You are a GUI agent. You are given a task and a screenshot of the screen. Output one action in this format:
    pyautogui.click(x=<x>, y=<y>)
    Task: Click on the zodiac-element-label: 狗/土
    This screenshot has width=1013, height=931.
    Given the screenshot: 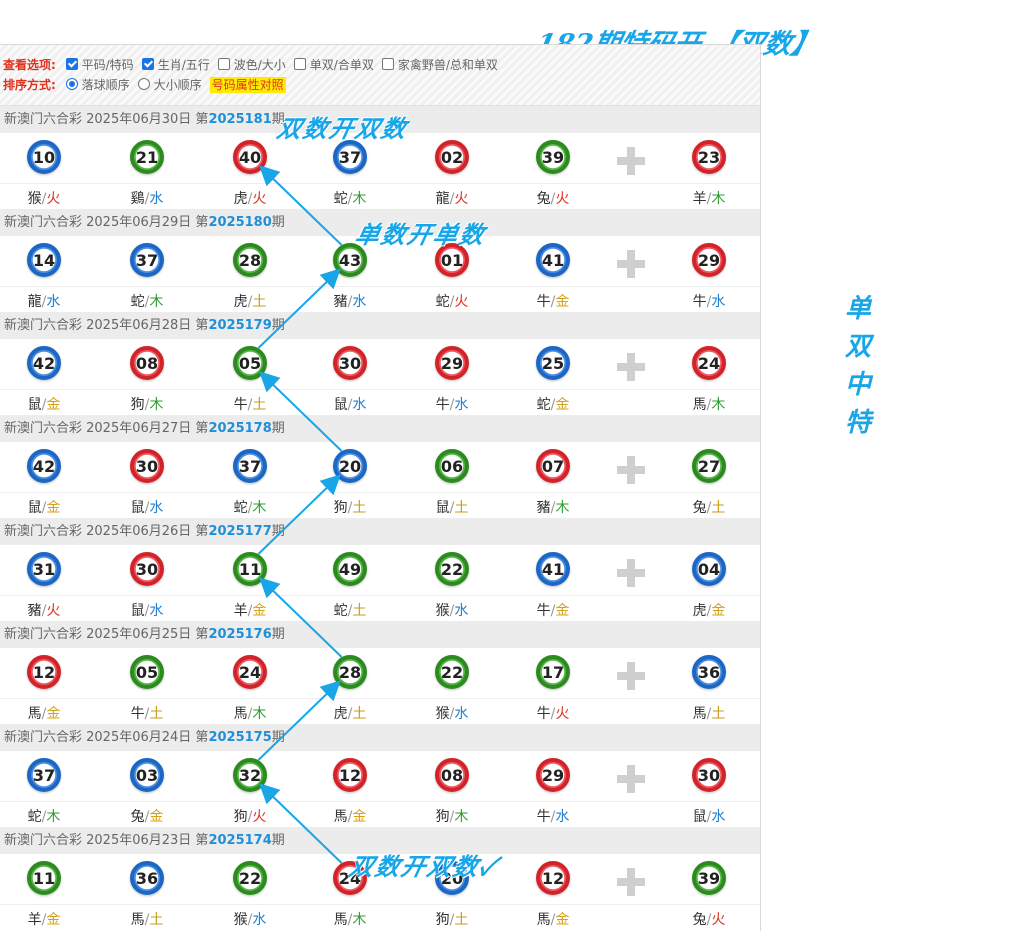 What is the action you would take?
    pyautogui.click(x=350, y=507)
    